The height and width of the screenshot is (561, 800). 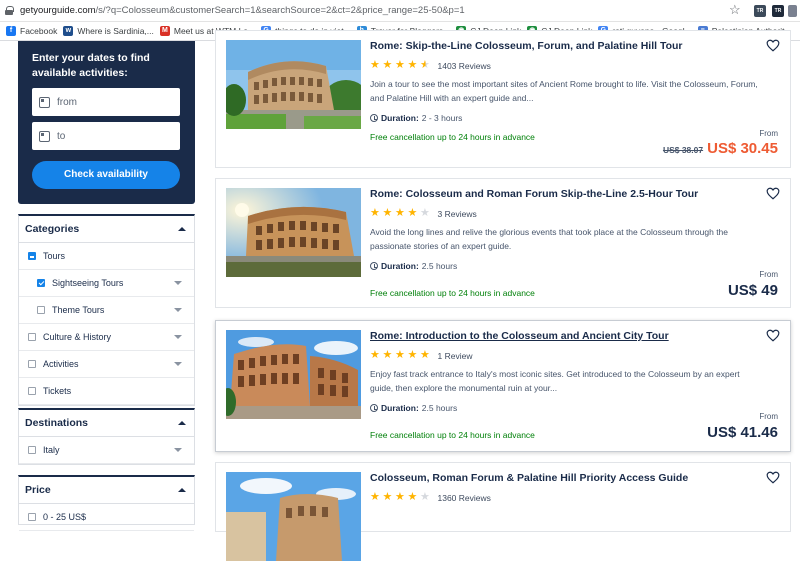 I want to click on duration: Duration: 2.5 hours, so click(x=413, y=408).